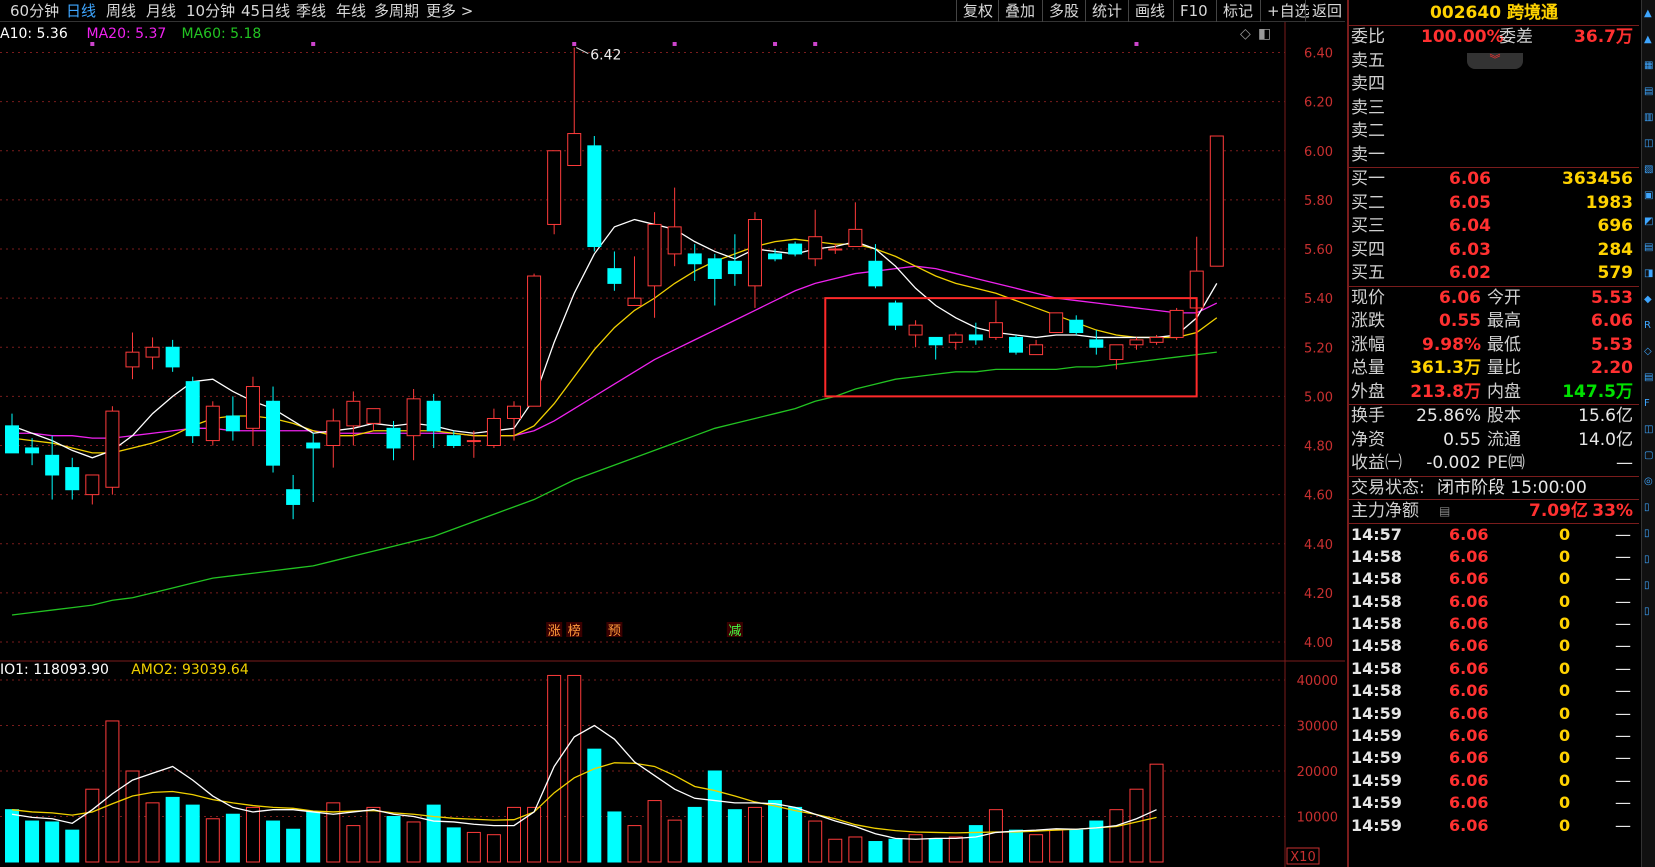 This screenshot has height=867, width=1655. Describe the element at coordinates (34, 11) in the screenshot. I see `period-tab: 60分钟` at that location.